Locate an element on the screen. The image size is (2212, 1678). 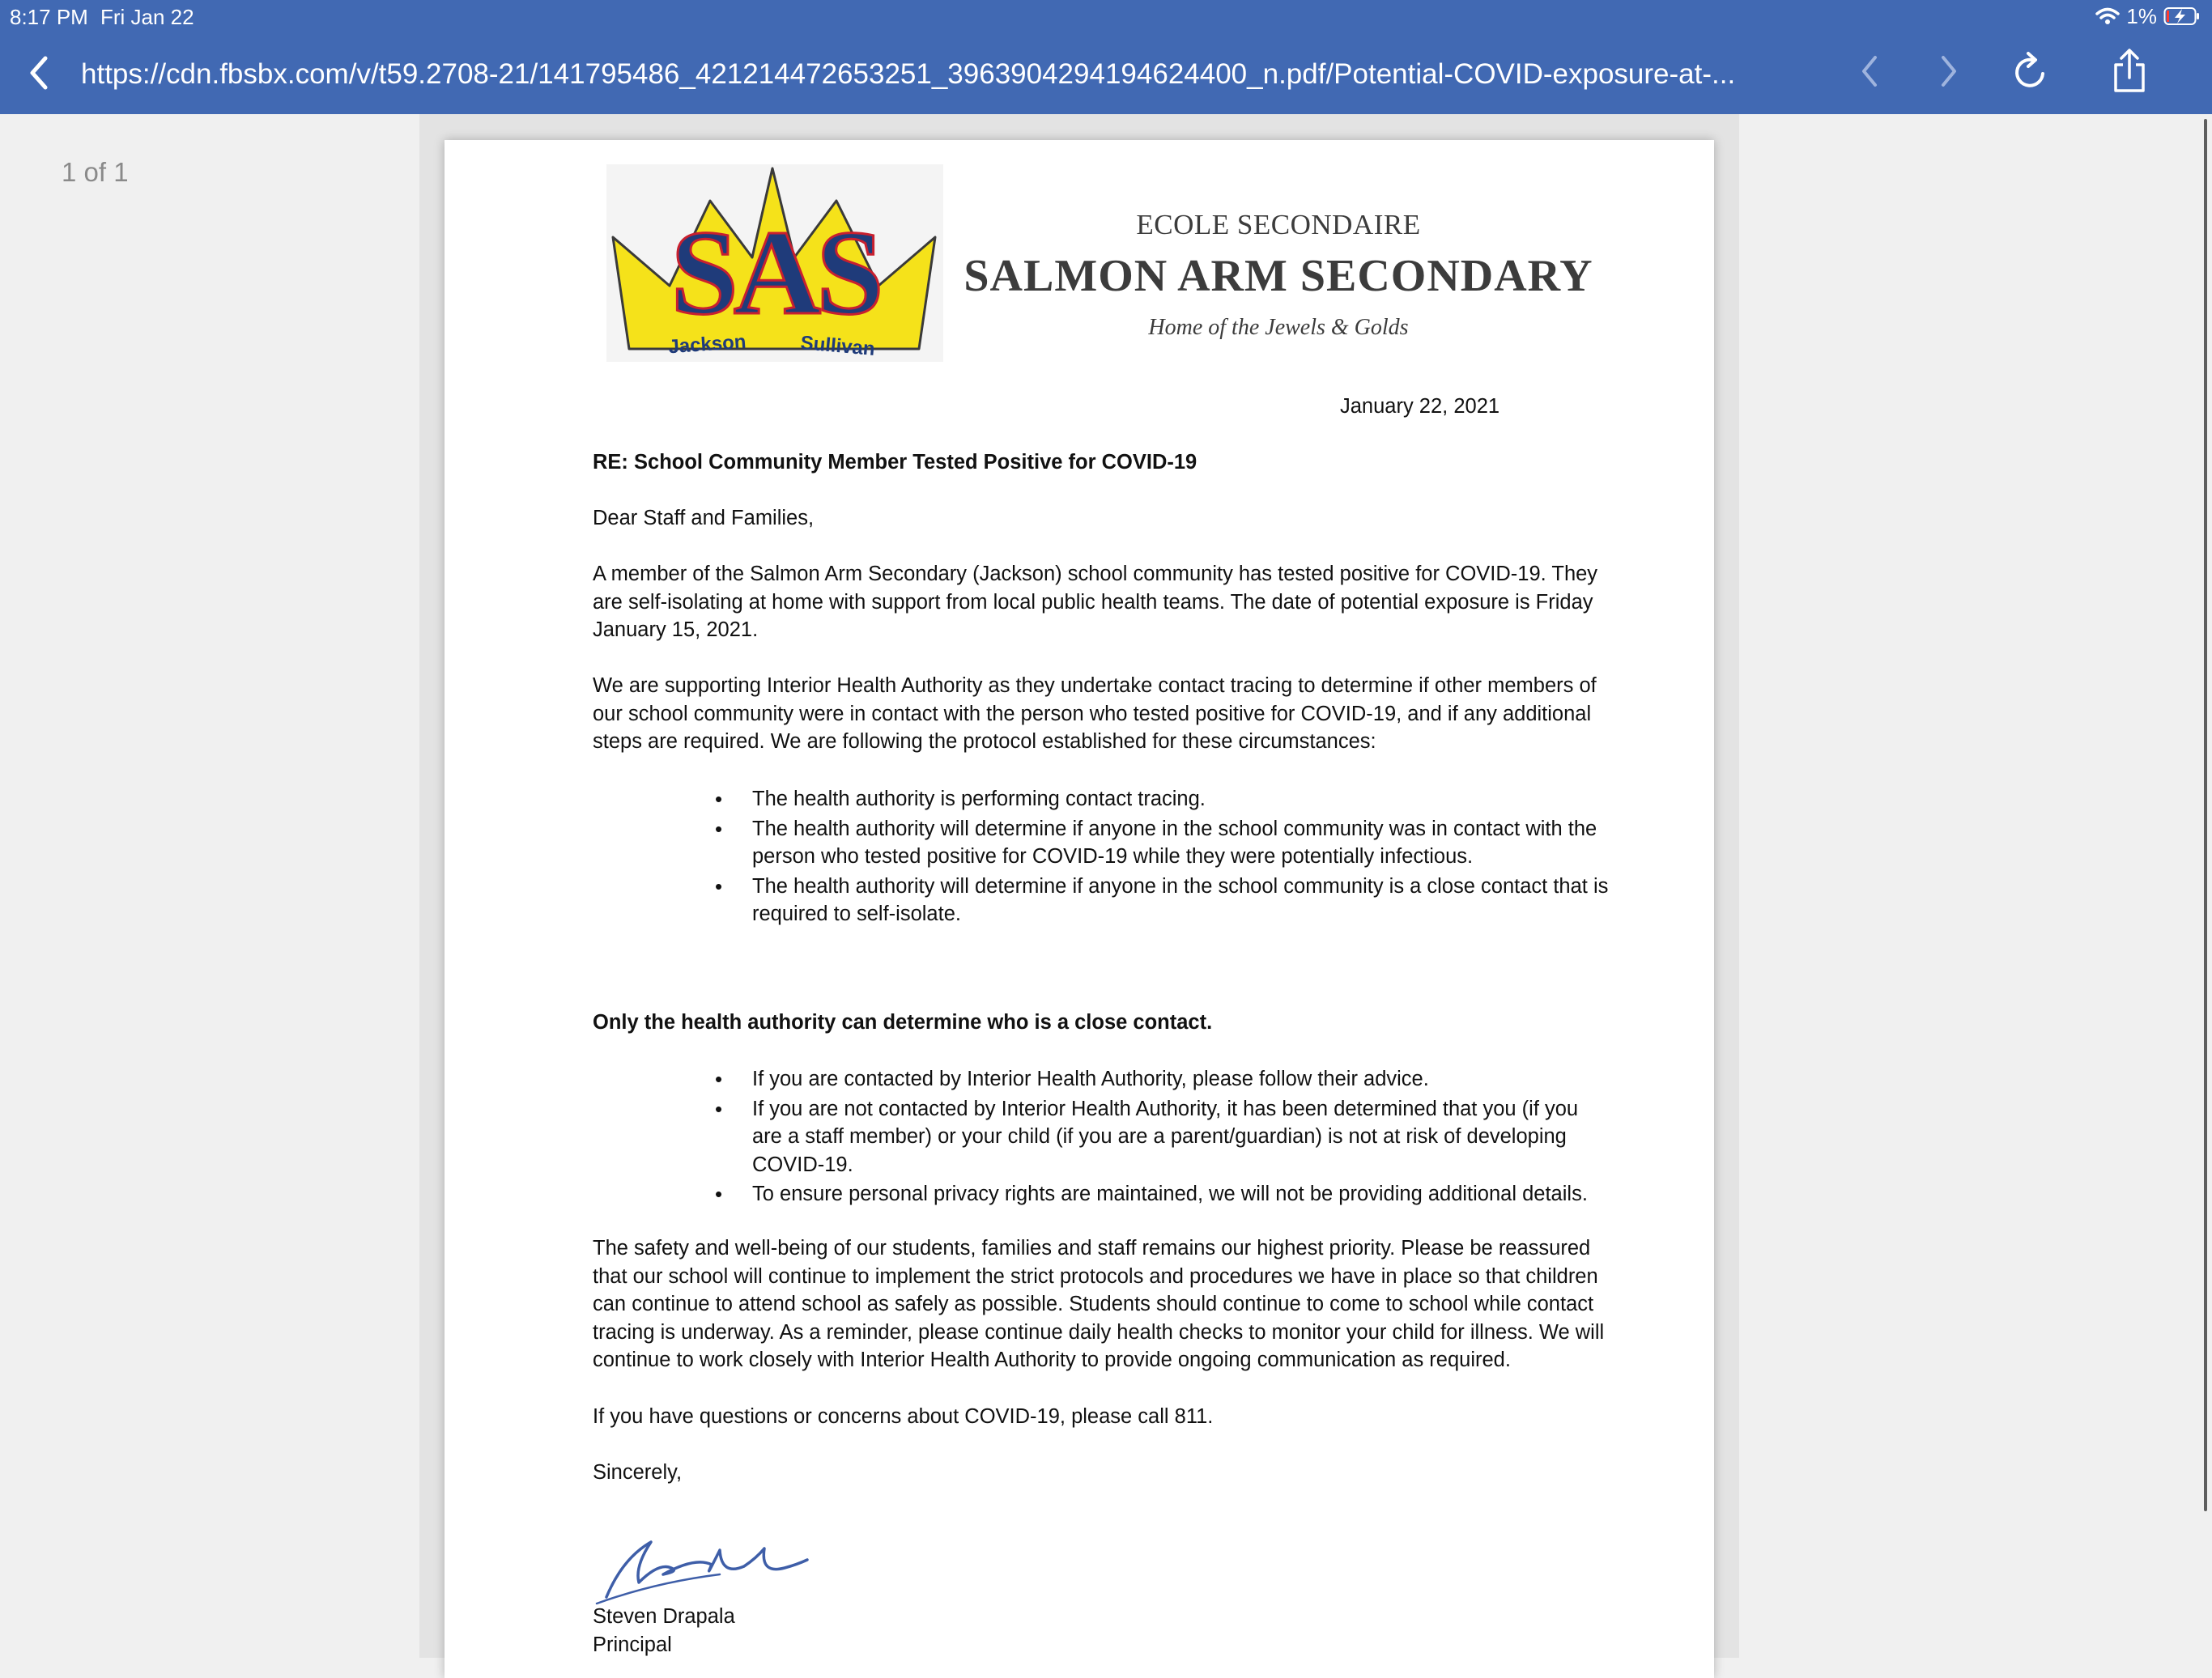
chevron-right-icon is located at coordinates (1949, 71).